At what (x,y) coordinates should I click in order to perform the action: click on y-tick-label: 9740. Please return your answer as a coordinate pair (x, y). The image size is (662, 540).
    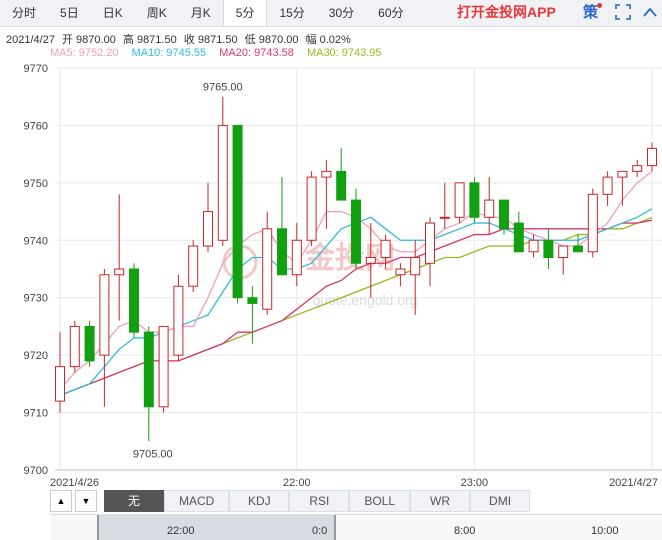
    Looking at the image, I should click on (36, 241).